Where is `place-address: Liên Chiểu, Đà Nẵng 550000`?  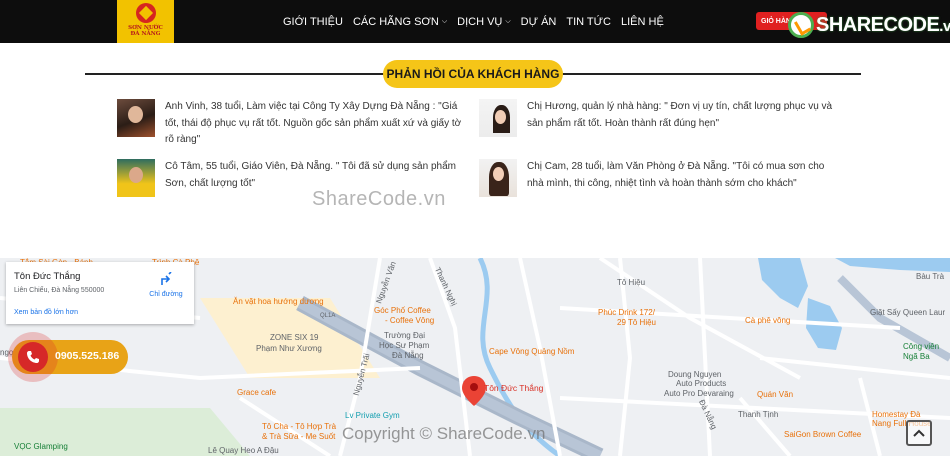
place-address: Liên Chiểu, Đà Nẵng 550000 is located at coordinates (59, 290).